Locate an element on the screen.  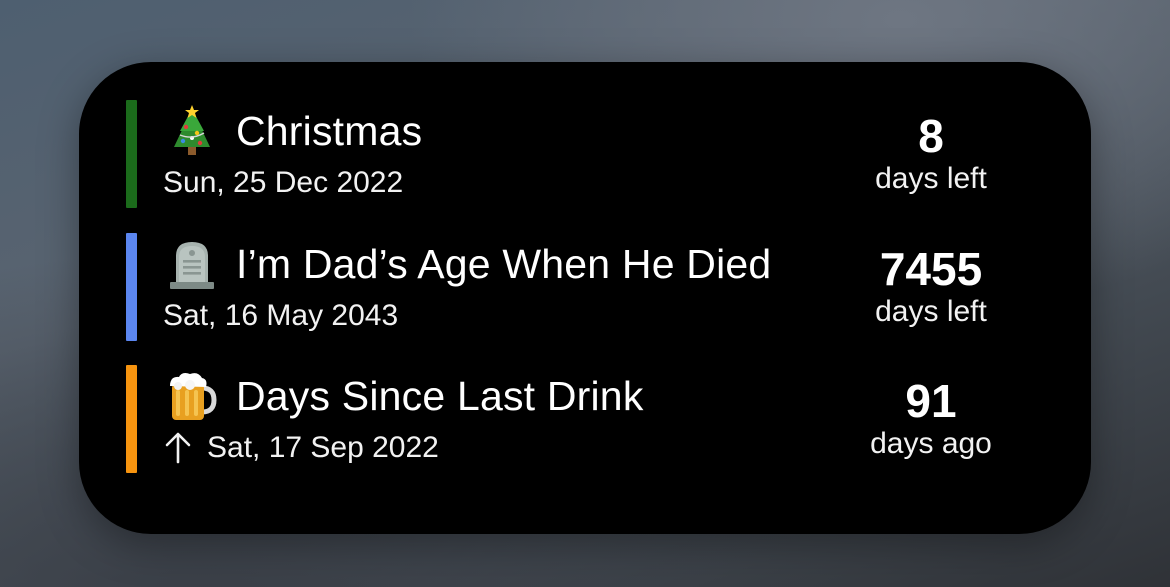
event-countdown: 7455 days left is located at coordinates (931, 286).